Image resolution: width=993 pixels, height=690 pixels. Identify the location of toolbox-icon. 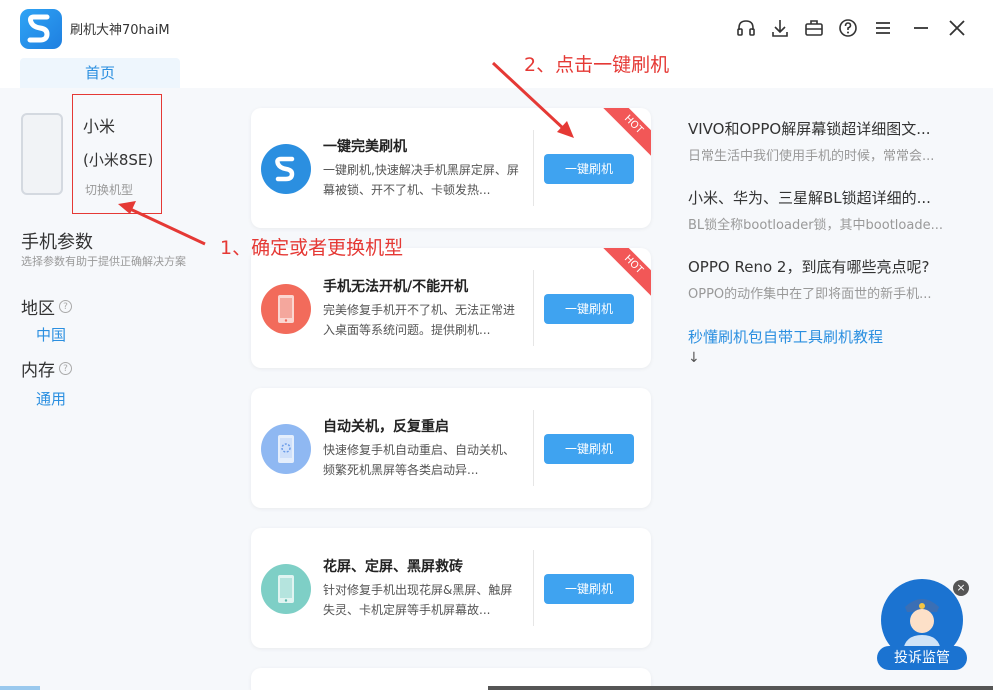
(814, 28).